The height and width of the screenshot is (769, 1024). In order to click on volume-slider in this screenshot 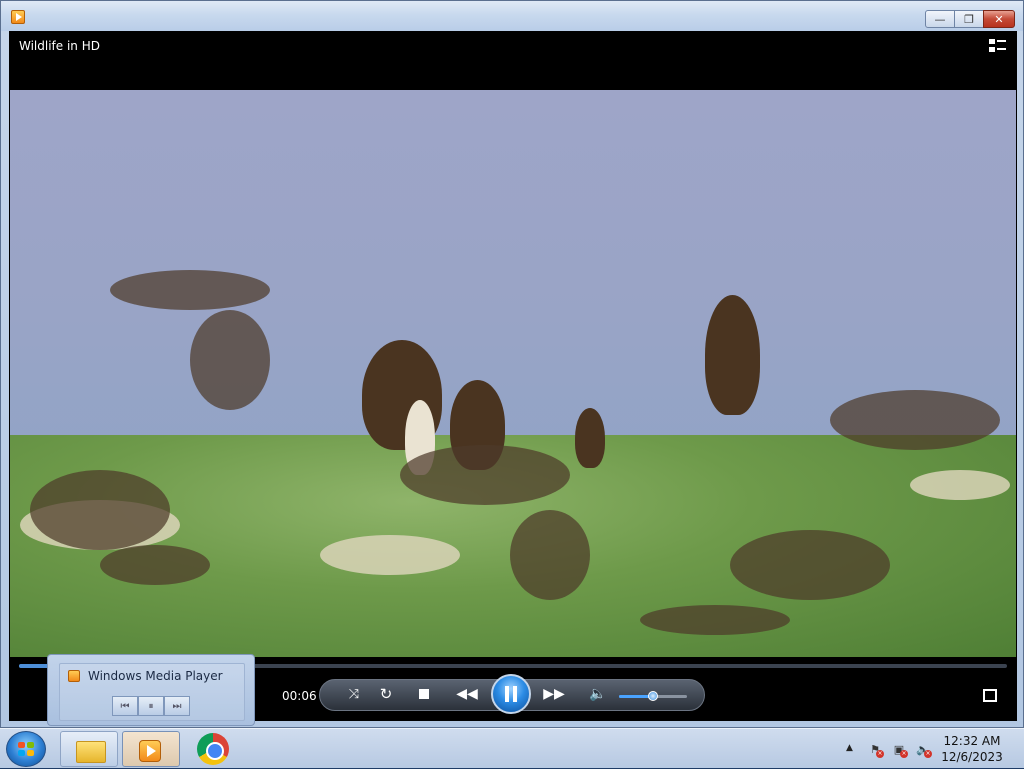, I will do `click(653, 696)`.